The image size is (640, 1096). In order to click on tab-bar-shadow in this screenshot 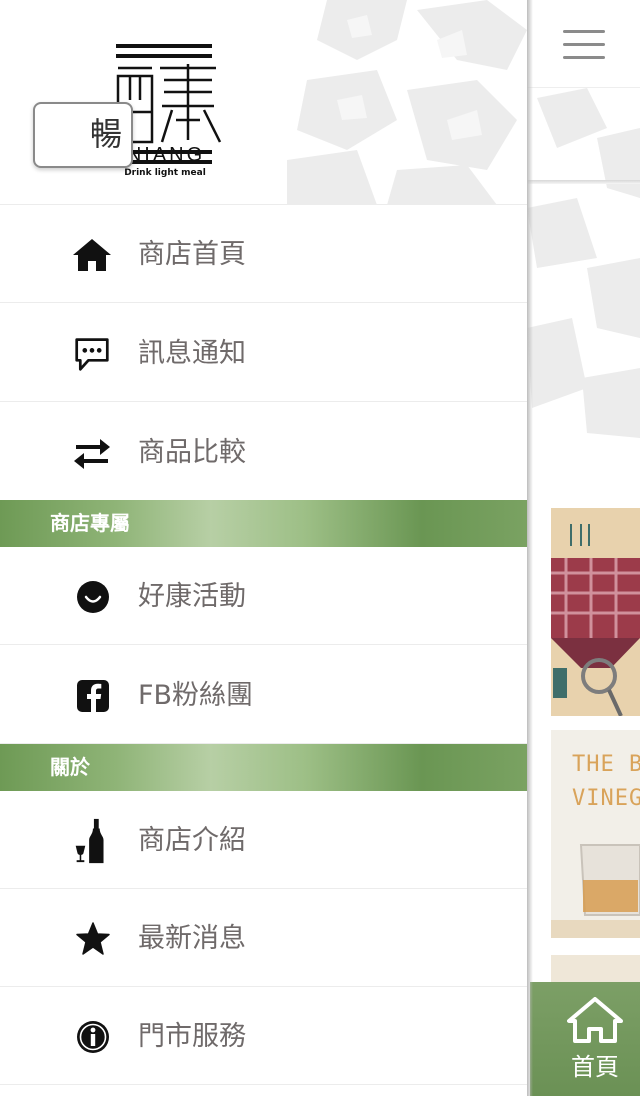, I will do `click(583, 182)`.